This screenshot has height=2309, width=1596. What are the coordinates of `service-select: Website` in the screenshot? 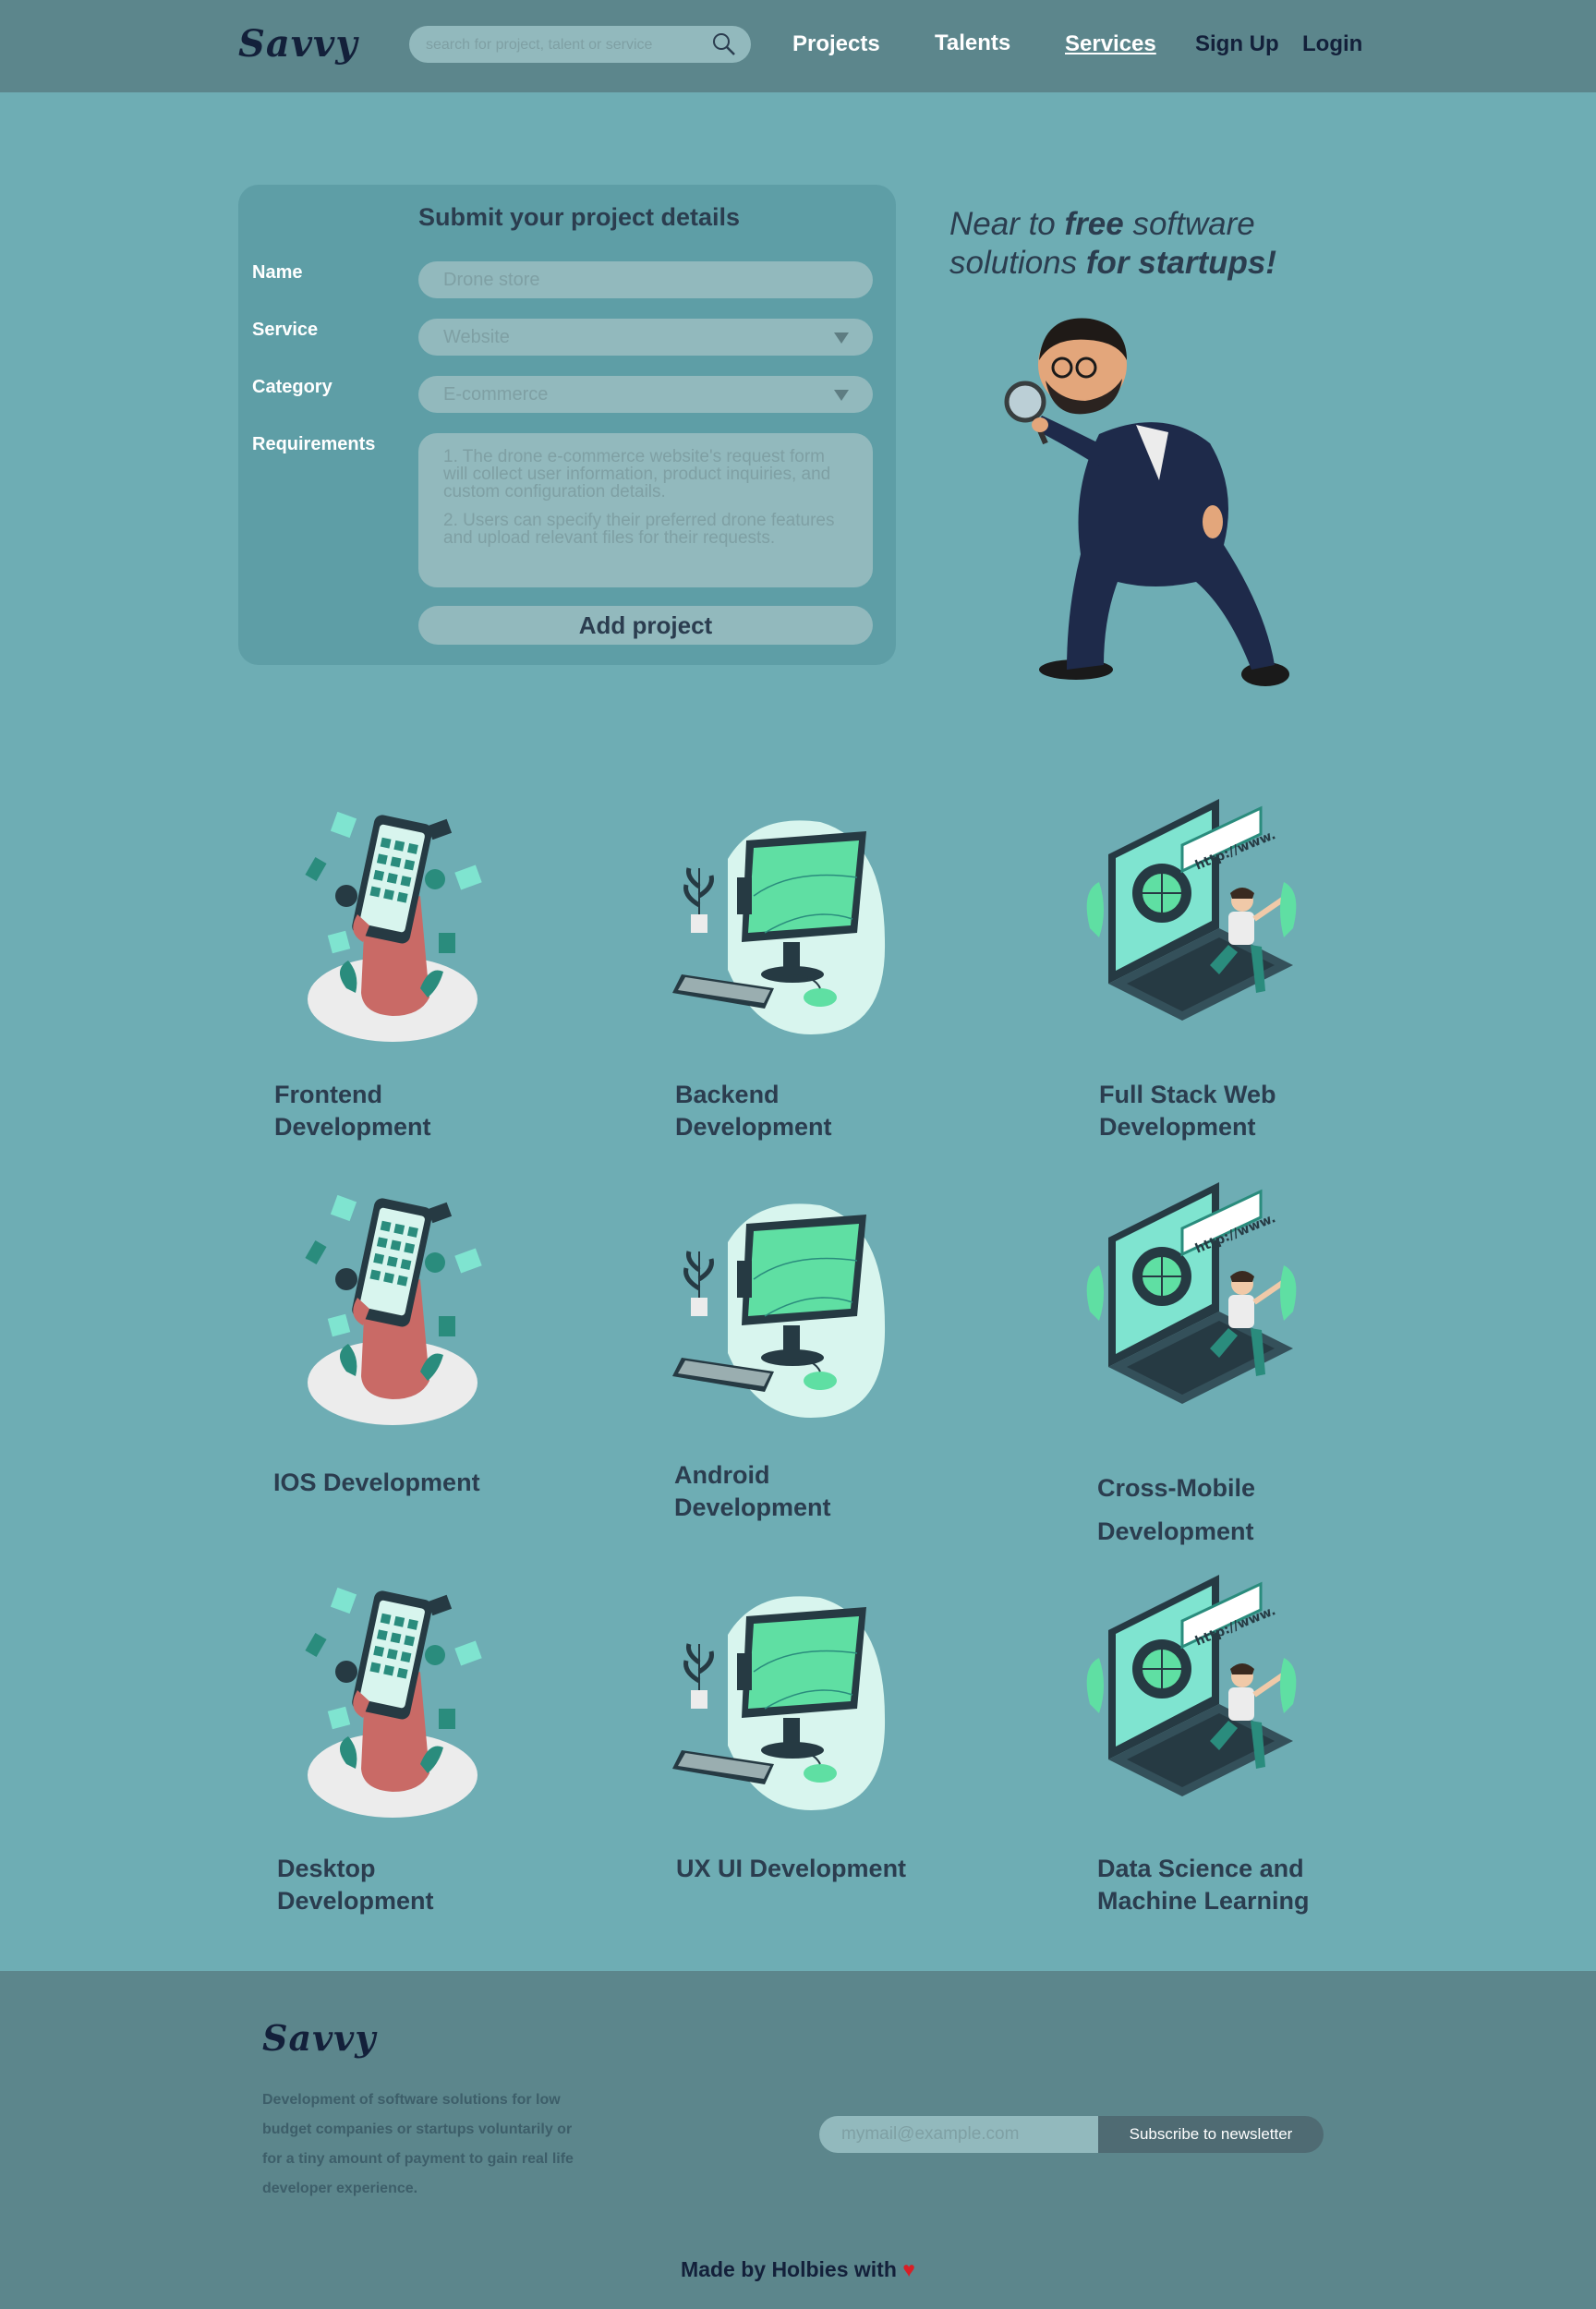 It's located at (645, 337).